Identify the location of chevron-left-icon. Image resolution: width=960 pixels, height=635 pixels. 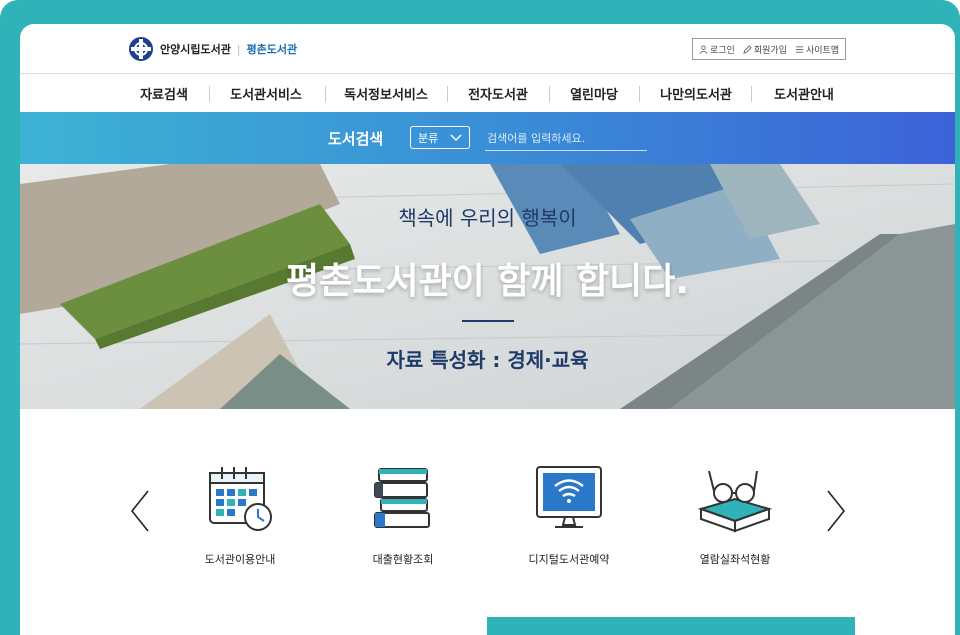
(140, 511).